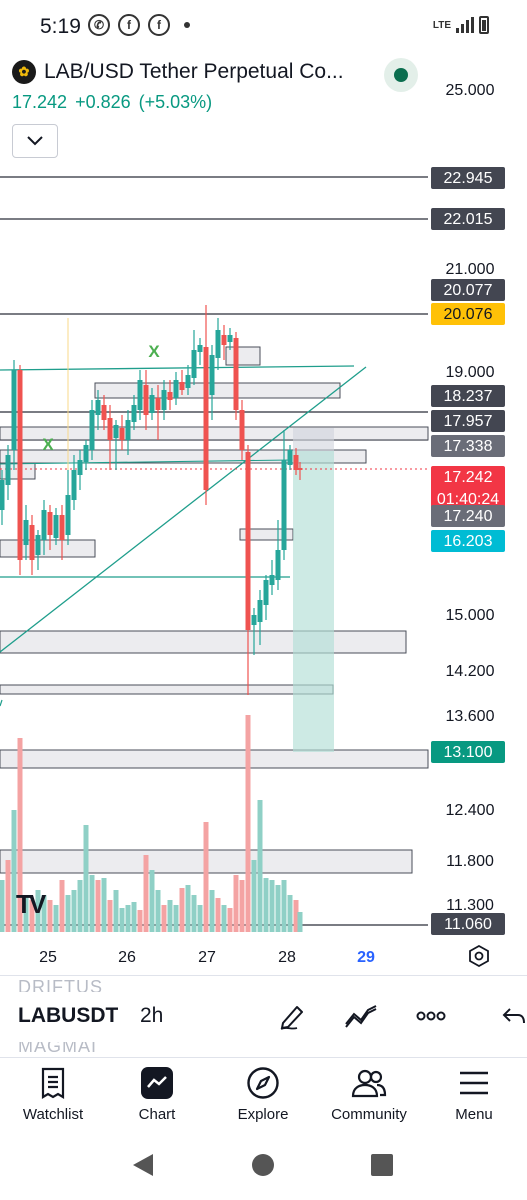 This screenshot has height=1200, width=527. Describe the element at coordinates (127, 957) in the screenshot. I see `time-axis-label: 26` at that location.